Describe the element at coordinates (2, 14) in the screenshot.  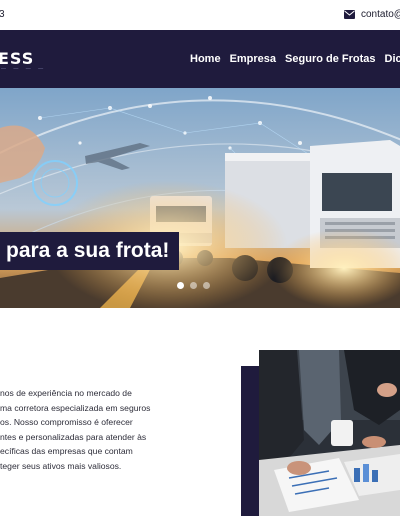
I see `phone-number: 3` at that location.